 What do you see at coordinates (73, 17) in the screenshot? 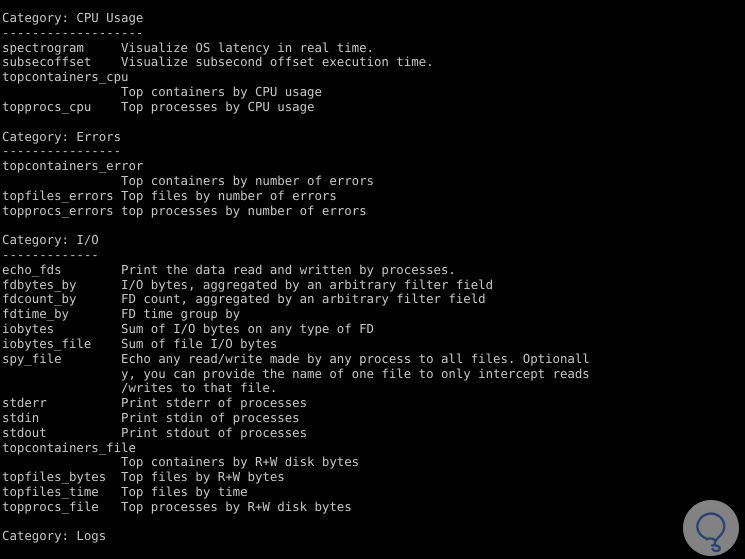
I see `terminal-line: Category: CPU Usage` at bounding box center [73, 17].